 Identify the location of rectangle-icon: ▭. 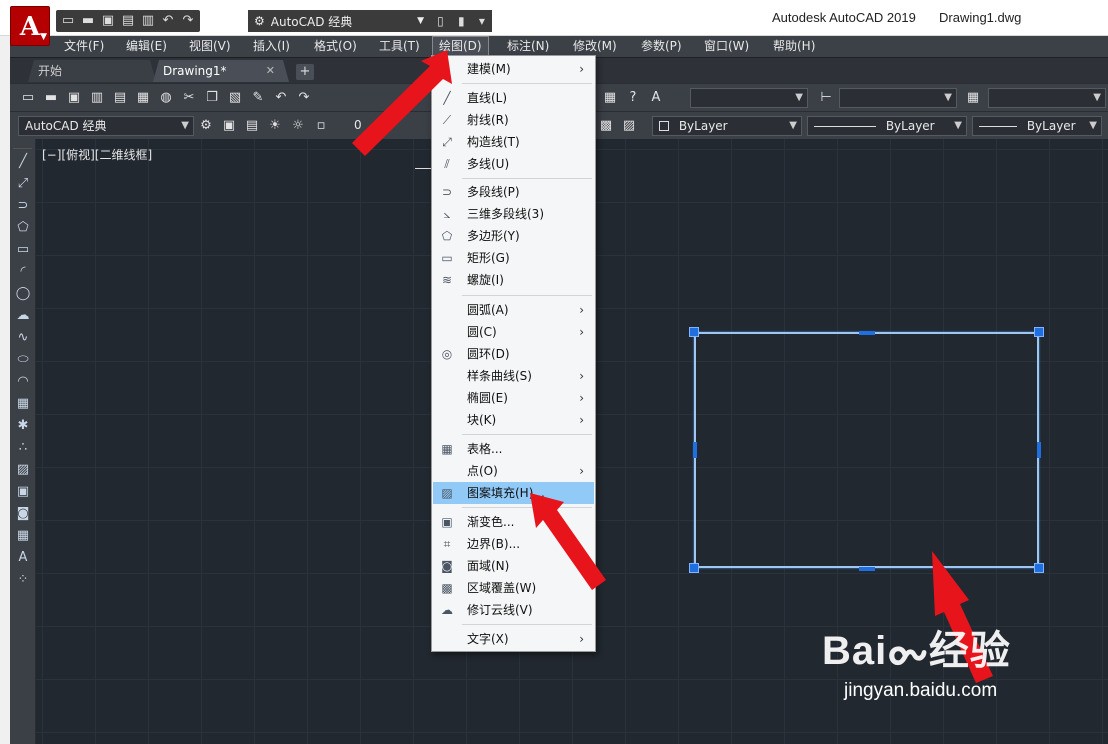
(23, 250).